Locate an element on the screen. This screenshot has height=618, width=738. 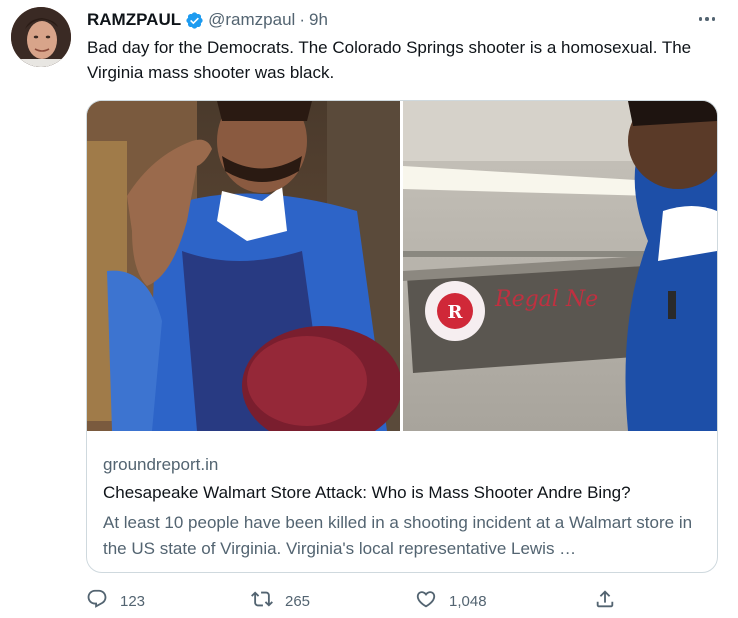
verified-badge-icon is located at coordinates (194, 20).